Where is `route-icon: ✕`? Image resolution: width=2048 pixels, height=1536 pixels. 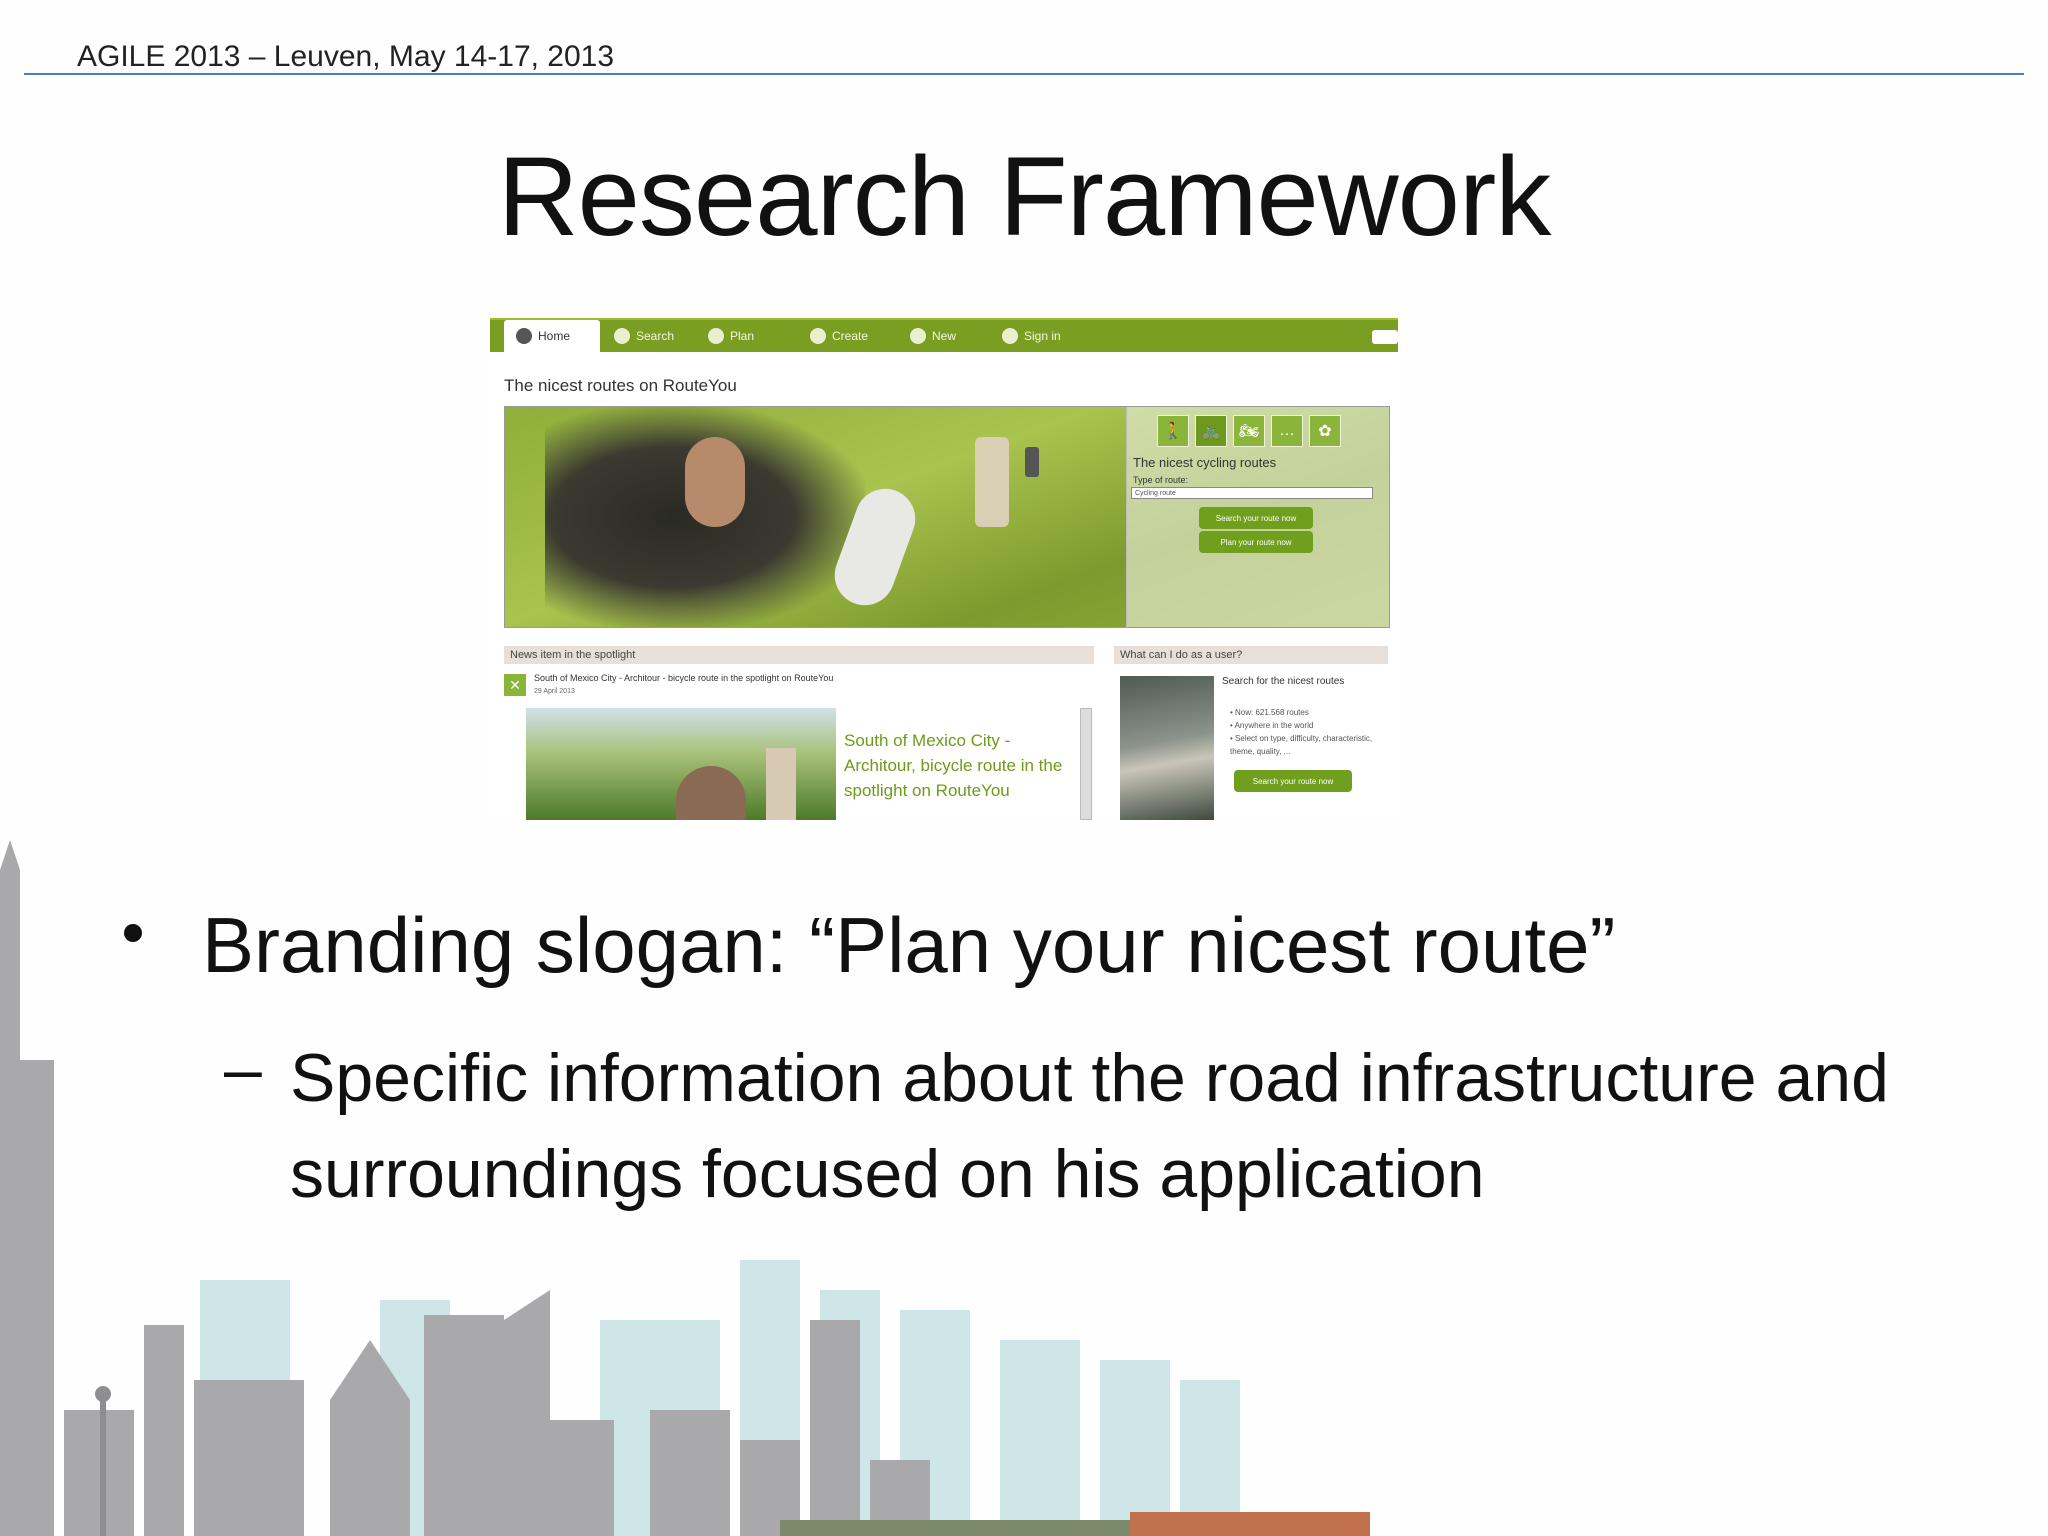 route-icon: ✕ is located at coordinates (515, 685).